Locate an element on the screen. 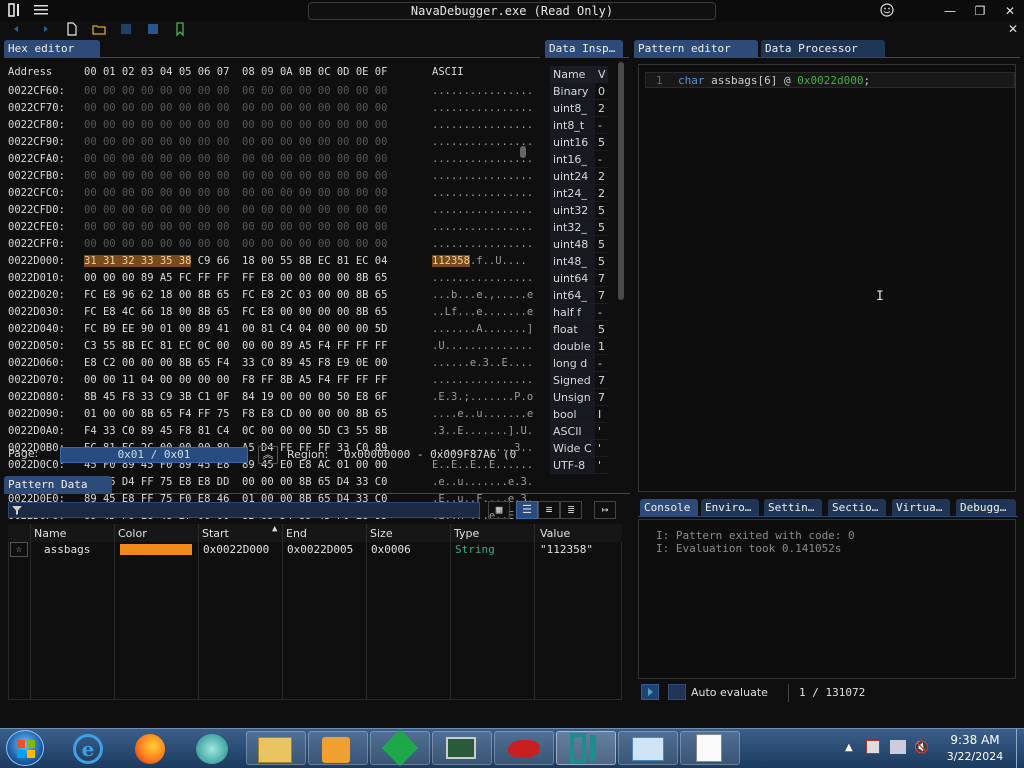 The height and width of the screenshot is (768, 1024). close-button: ✕ is located at coordinates (1010, 11).